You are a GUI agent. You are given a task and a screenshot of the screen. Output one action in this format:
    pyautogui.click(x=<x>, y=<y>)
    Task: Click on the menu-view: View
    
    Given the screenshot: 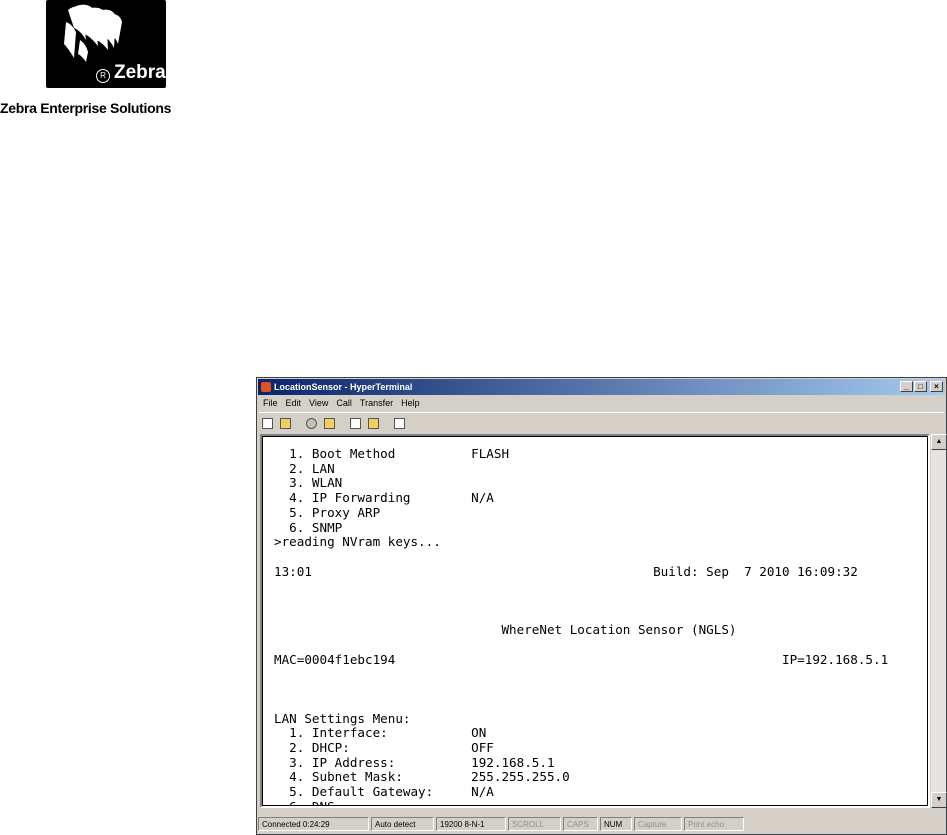 What is the action you would take?
    pyautogui.click(x=318, y=403)
    